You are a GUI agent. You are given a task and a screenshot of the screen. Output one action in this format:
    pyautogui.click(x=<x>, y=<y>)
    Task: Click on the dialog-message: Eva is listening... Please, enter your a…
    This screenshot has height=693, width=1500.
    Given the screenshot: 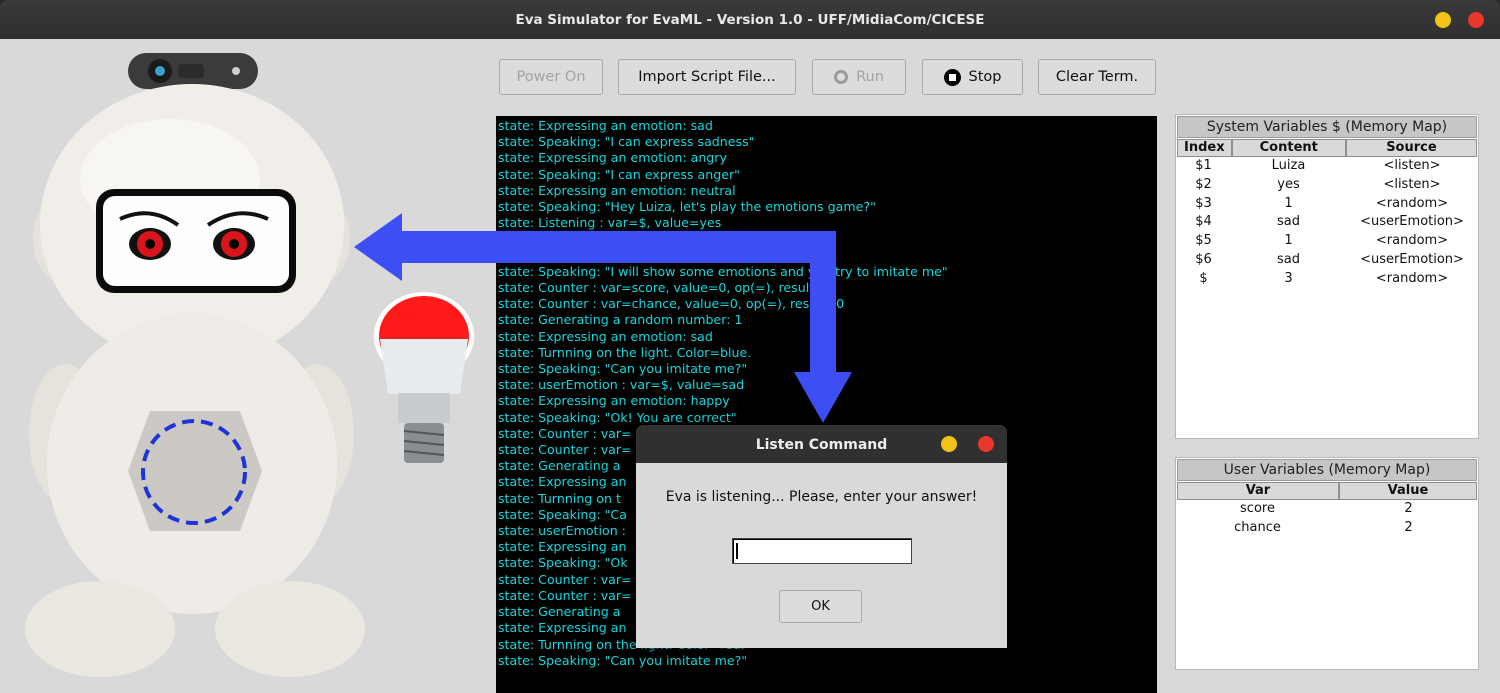 What is the action you would take?
    pyautogui.click(x=821, y=497)
    